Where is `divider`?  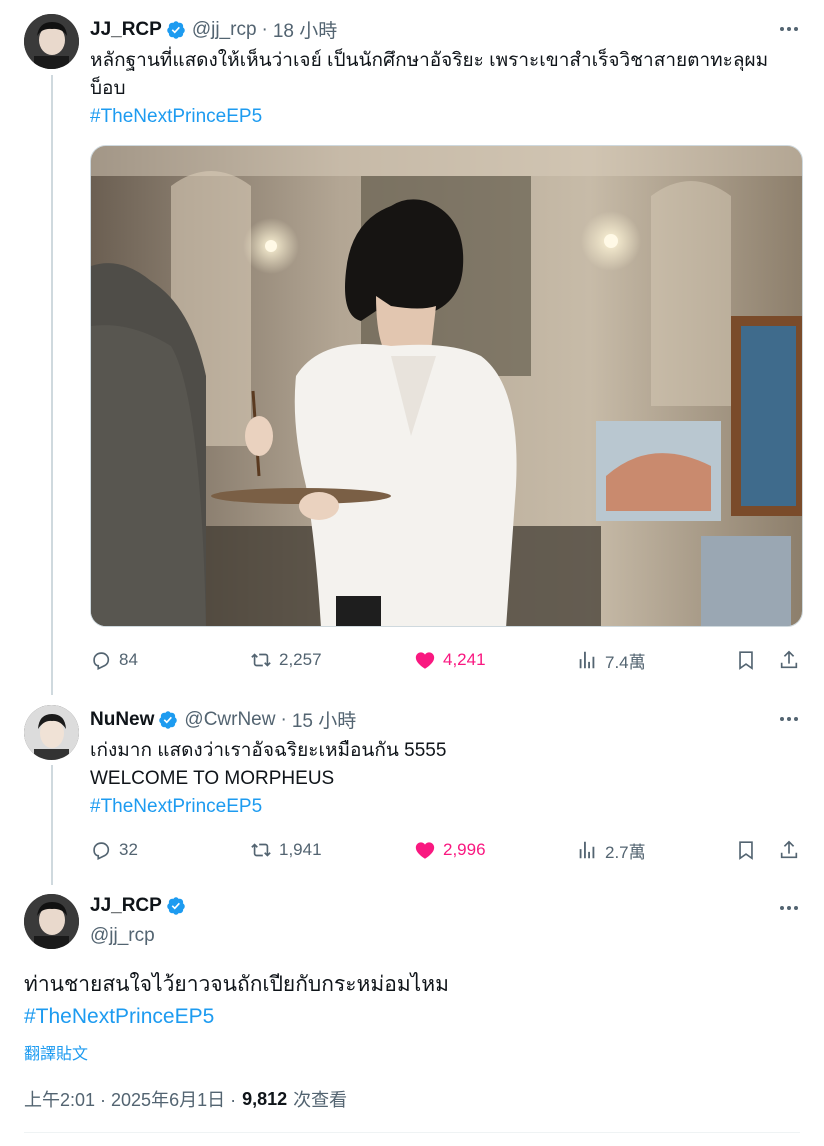
divider is located at coordinates (412, 1132).